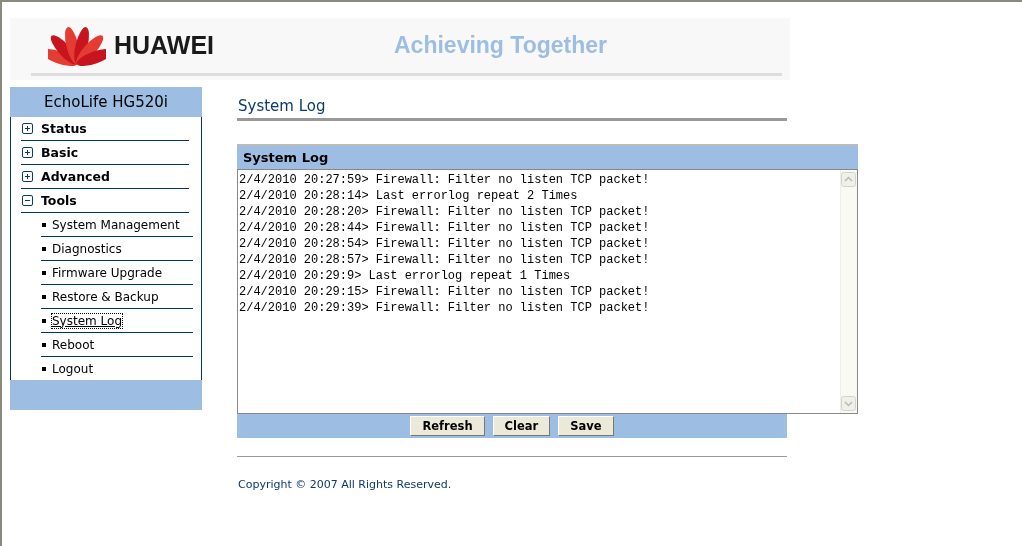 This screenshot has height=546, width=1022. Describe the element at coordinates (116, 224) in the screenshot. I see `menu-item: System Management` at that location.